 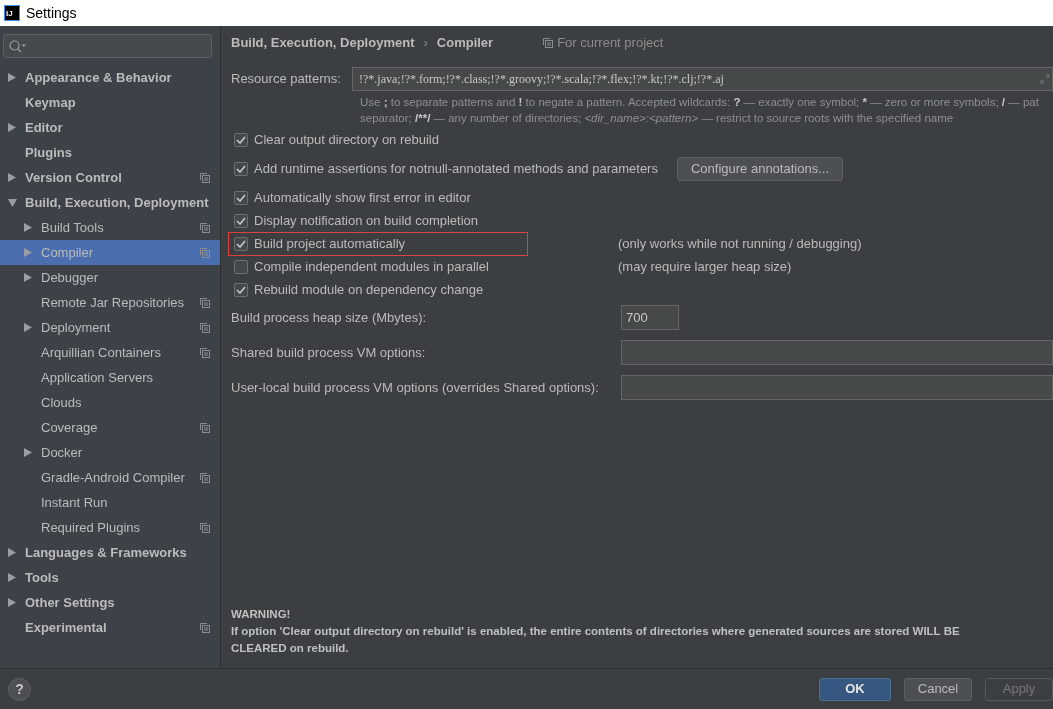 What do you see at coordinates (596, 631) in the screenshot?
I see `warning-text: If option 'Clear output directory on rebuild' is enabled, the entire contents of directories where generated sources are stored WILL BE` at bounding box center [596, 631].